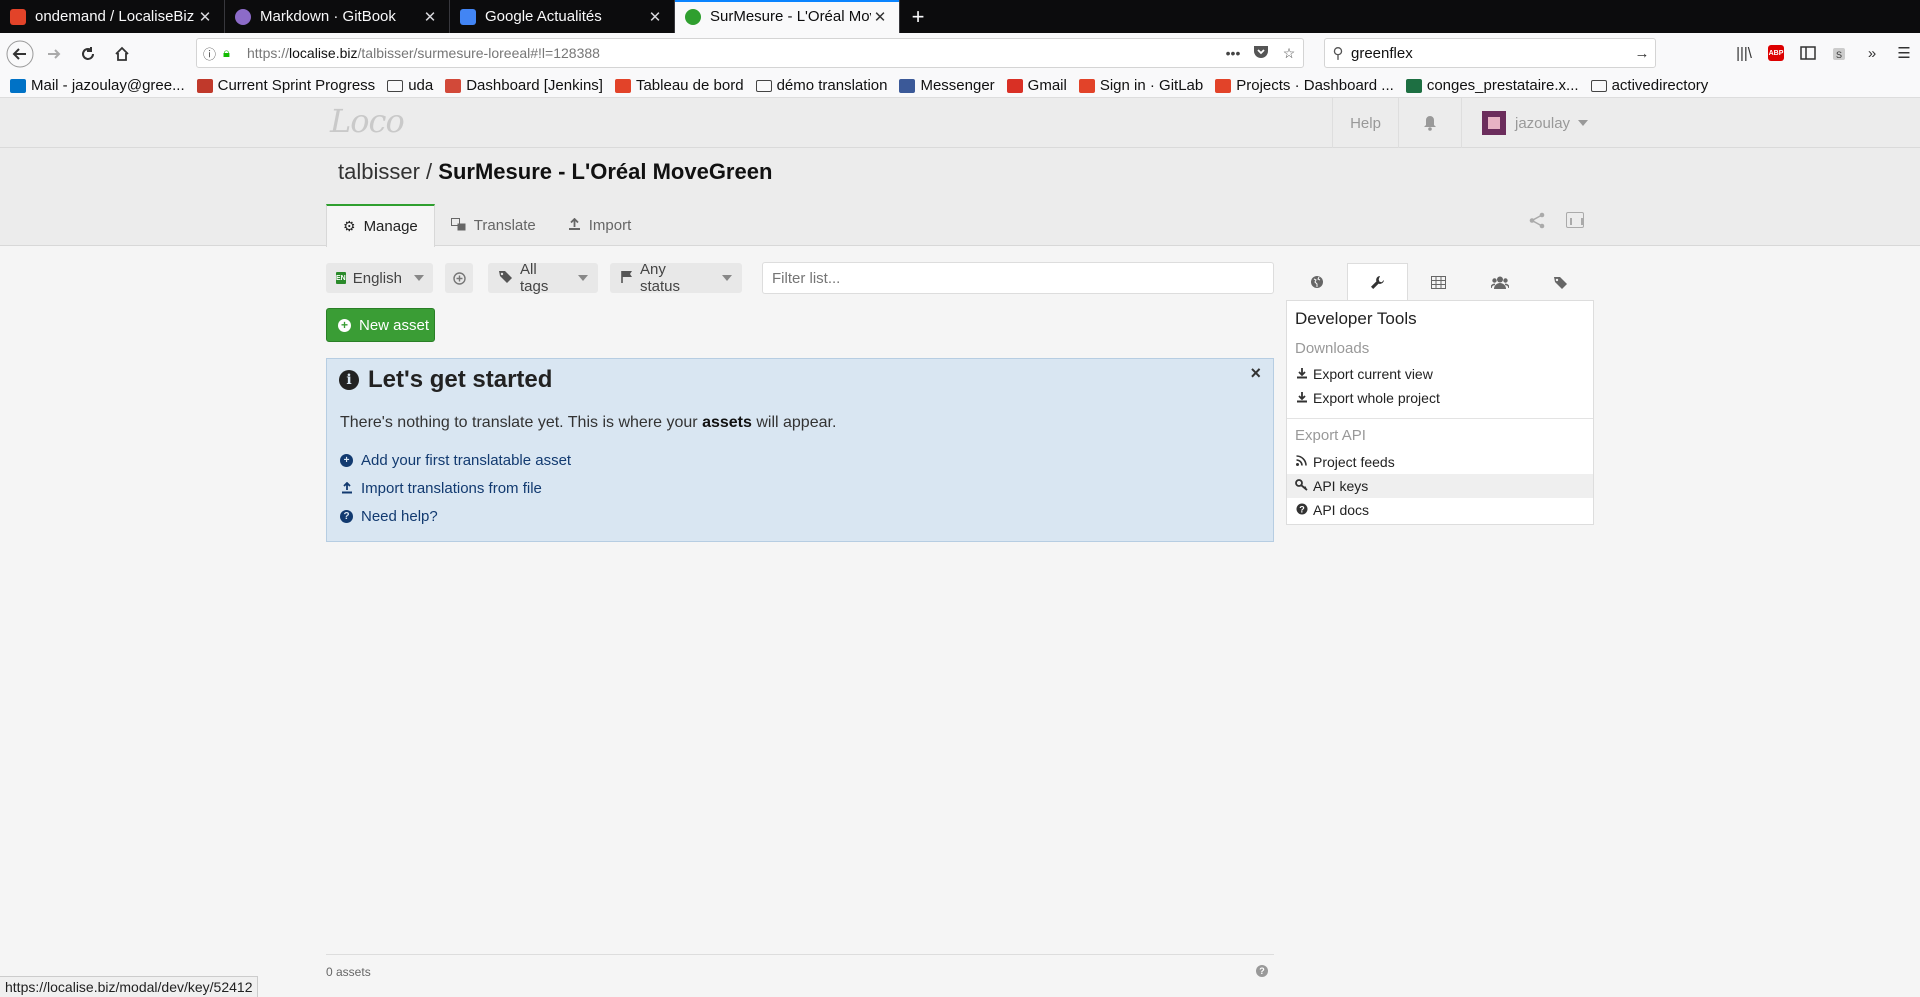 The height and width of the screenshot is (997, 1920). Describe the element at coordinates (1642, 53) in the screenshot. I see `search-go-arrow-icon: →` at that location.